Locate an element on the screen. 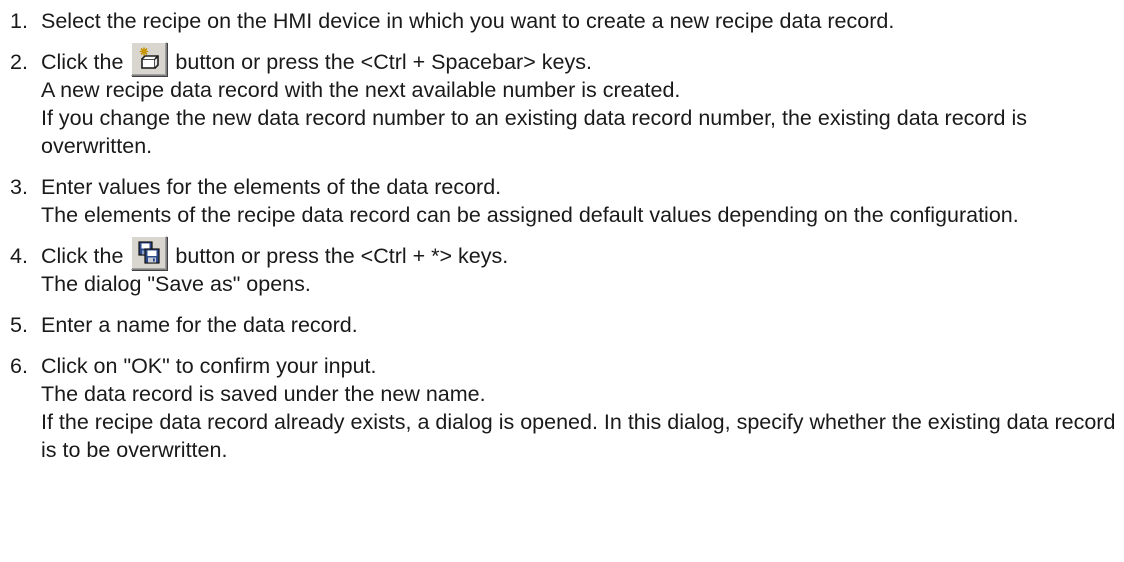 The image size is (1124, 562). save-as-button-icon is located at coordinates (149, 253).